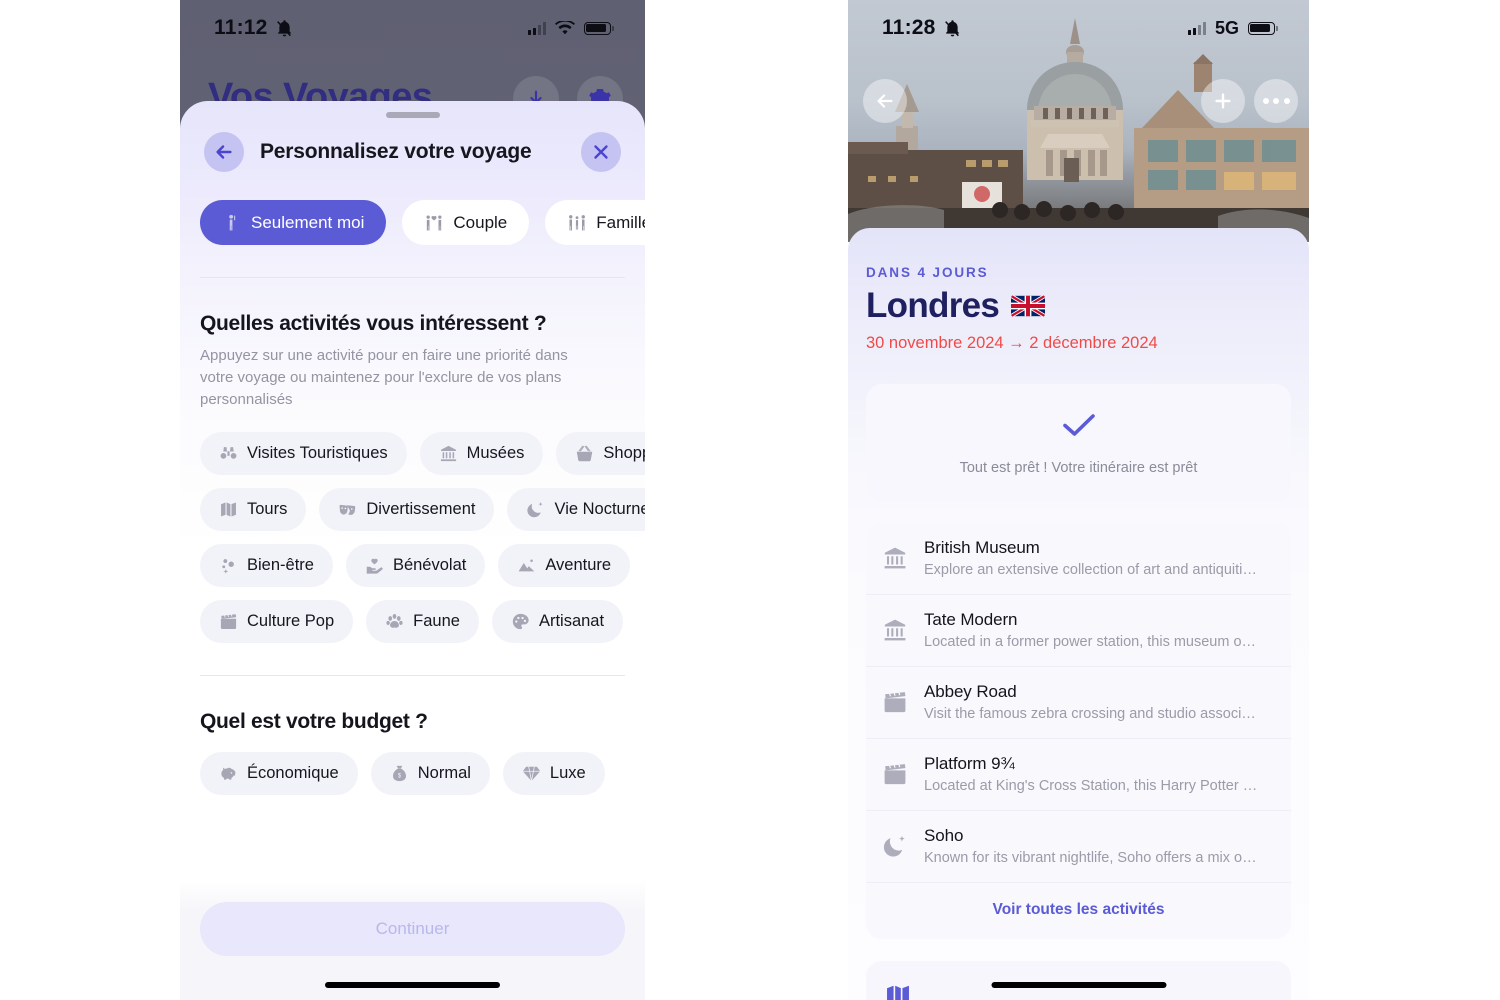 The width and height of the screenshot is (1500, 1000). Describe the element at coordinates (909, 27) in the screenshot. I see `clock-label: 11:28` at that location.